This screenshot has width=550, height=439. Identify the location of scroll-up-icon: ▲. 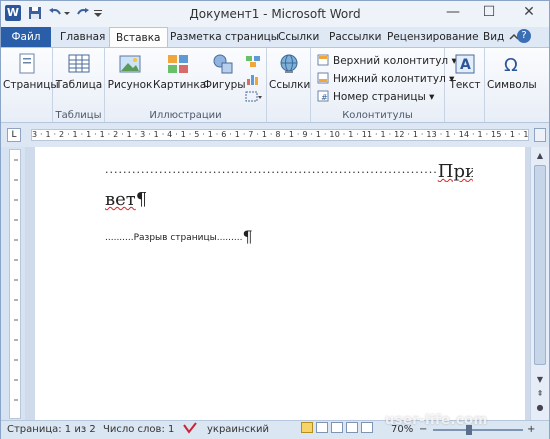
(540, 156).